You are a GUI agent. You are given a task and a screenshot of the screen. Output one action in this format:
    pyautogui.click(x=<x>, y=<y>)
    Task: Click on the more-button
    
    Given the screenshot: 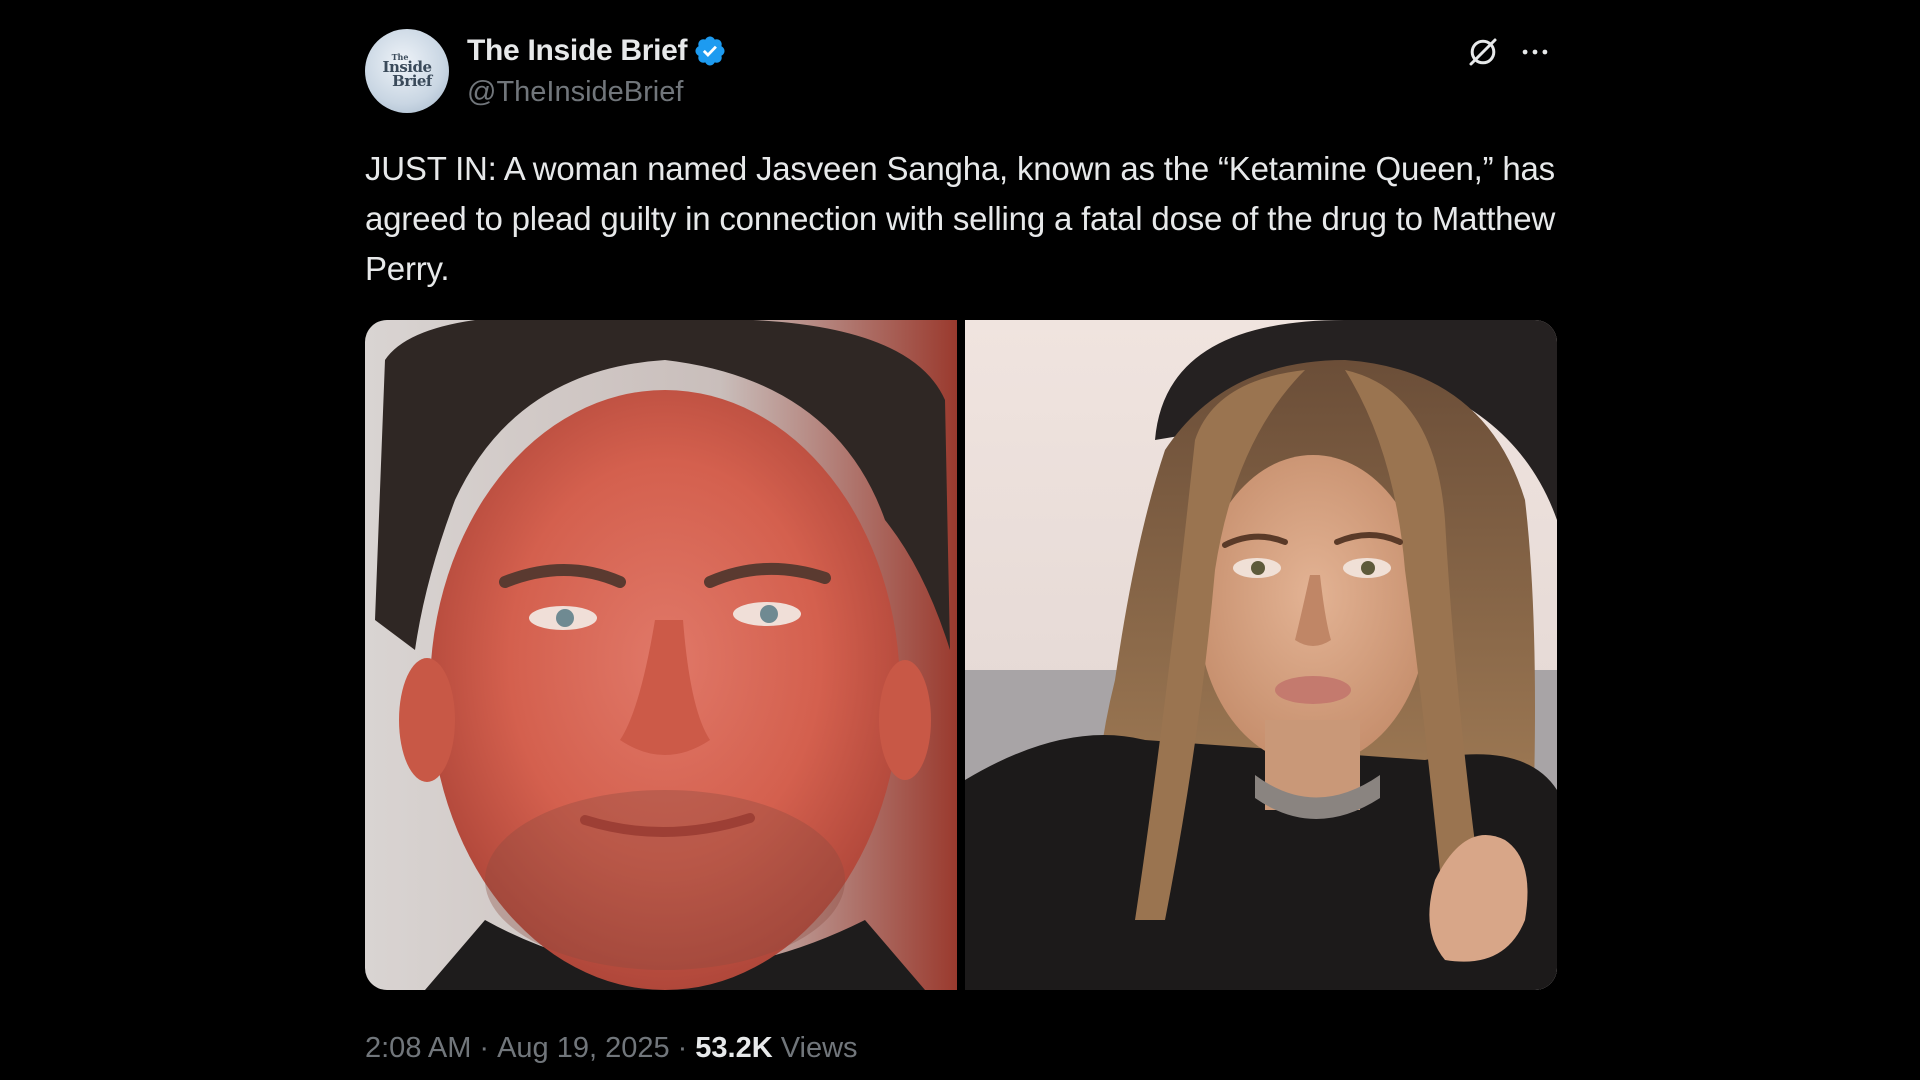 What is the action you would take?
    pyautogui.click(x=1535, y=52)
    